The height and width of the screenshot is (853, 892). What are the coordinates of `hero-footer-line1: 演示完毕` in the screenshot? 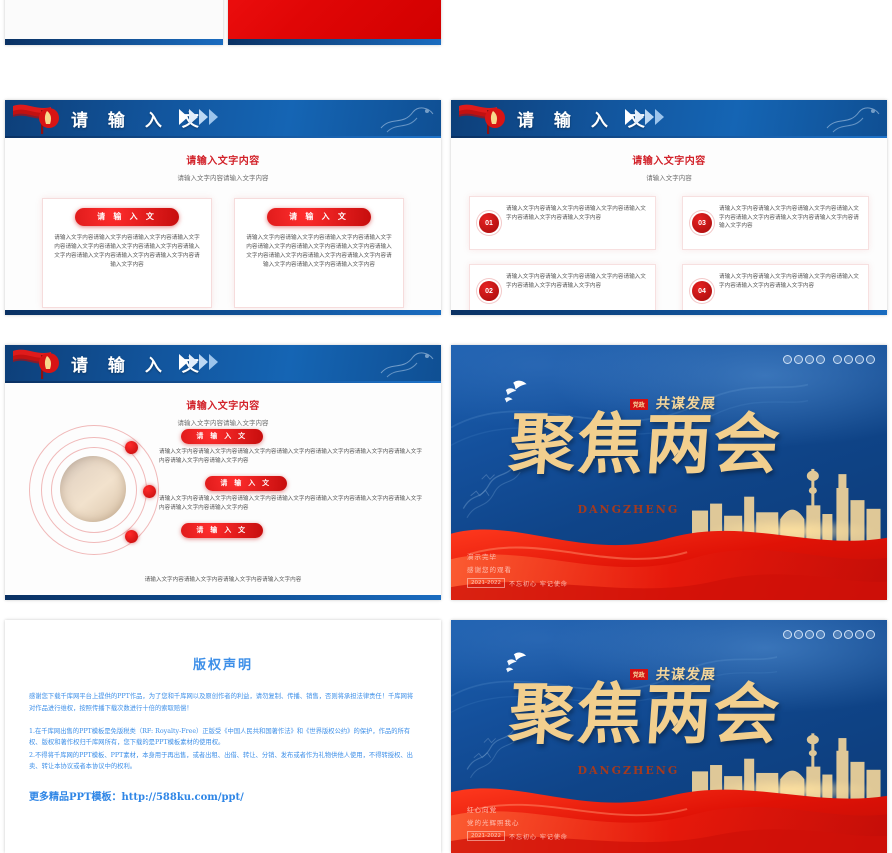 It's located at (482, 557).